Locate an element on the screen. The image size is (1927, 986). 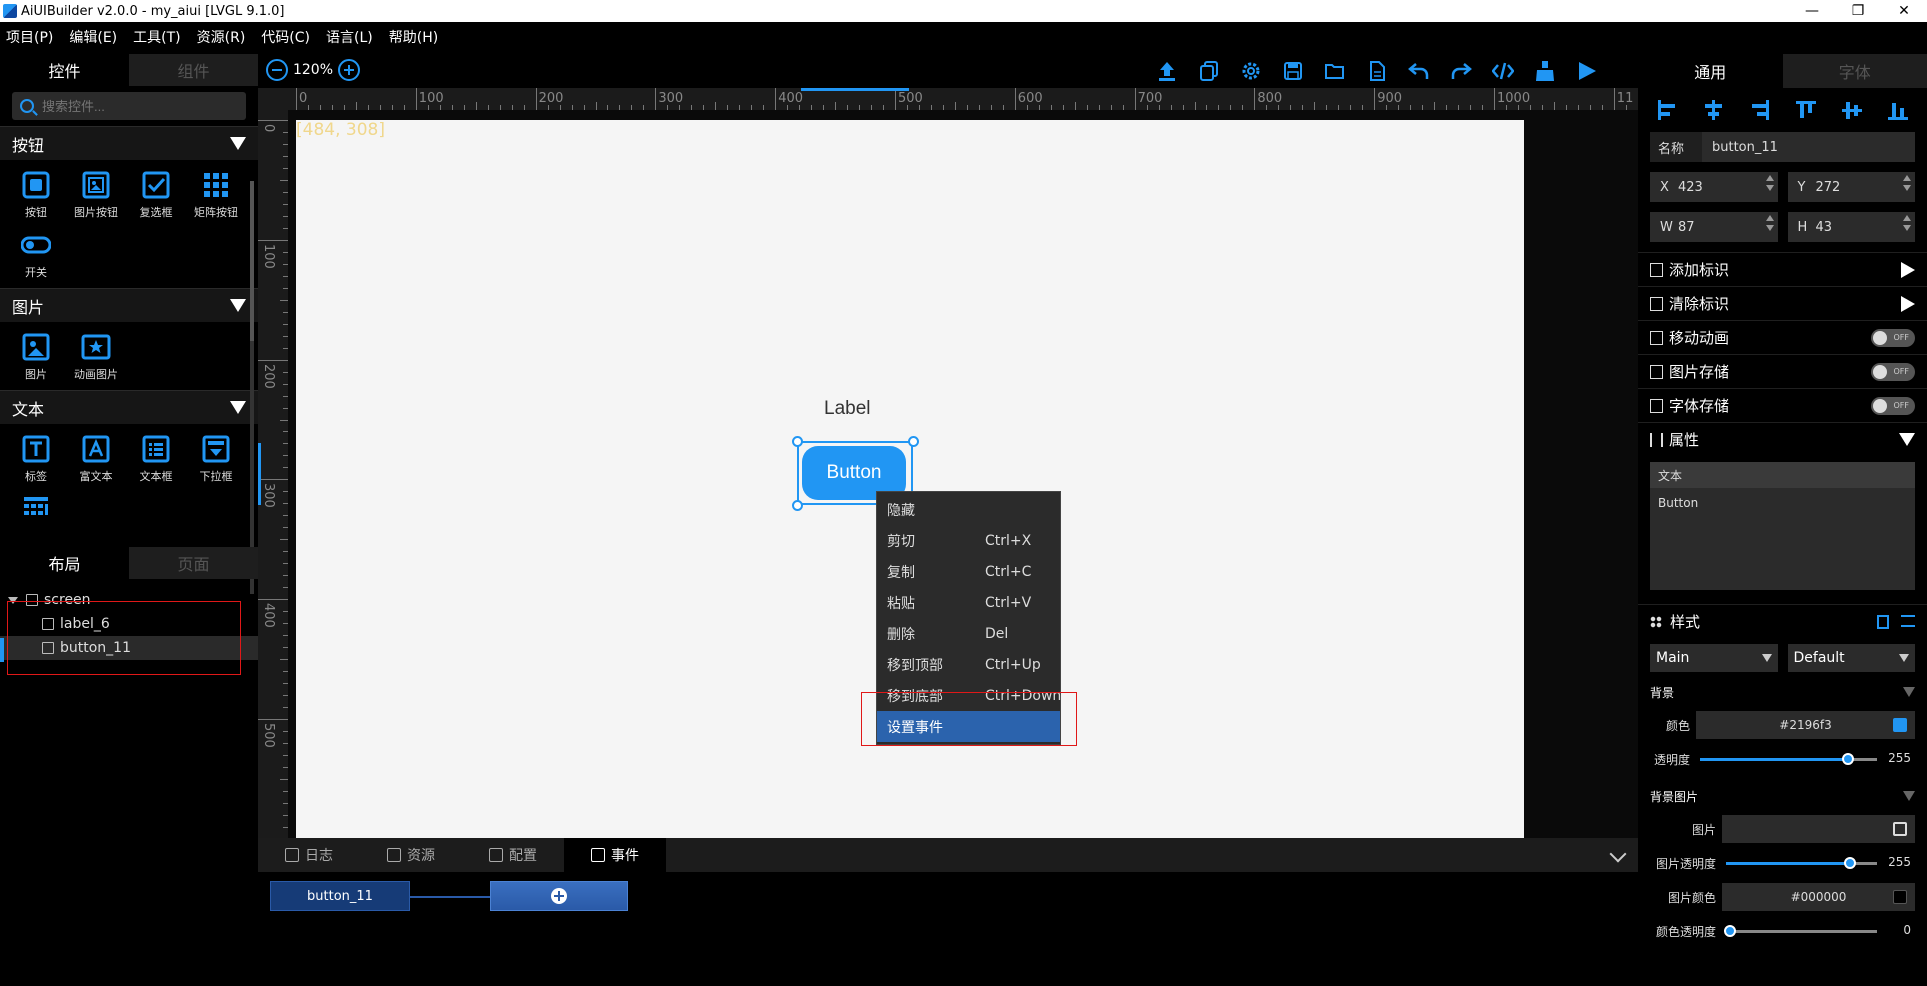
restore-button: ❐ is located at coordinates (1858, 11).